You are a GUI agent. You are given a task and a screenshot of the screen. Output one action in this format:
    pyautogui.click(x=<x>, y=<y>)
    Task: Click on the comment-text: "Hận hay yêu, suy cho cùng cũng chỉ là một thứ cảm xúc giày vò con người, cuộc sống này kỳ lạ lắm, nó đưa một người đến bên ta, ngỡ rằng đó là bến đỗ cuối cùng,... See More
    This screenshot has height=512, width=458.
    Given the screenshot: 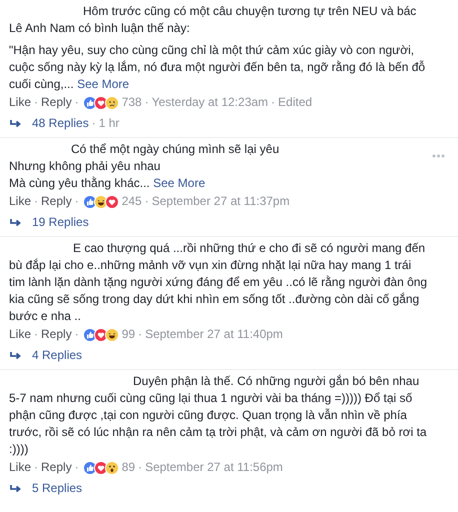 What is the action you would take?
    pyautogui.click(x=217, y=67)
    